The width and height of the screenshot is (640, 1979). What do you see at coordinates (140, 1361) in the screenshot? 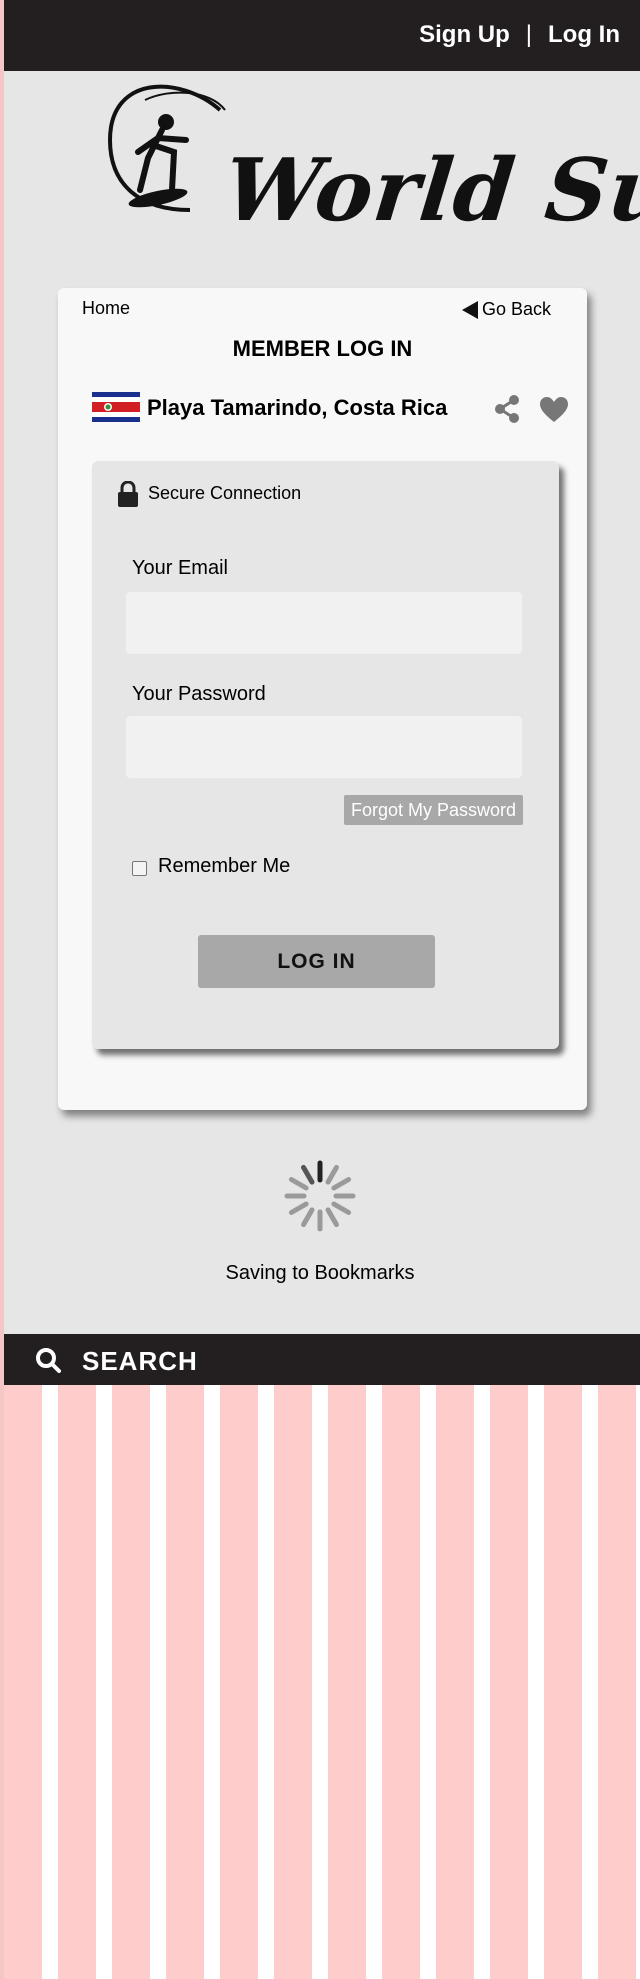
I see `search-label: SEARCH` at bounding box center [140, 1361].